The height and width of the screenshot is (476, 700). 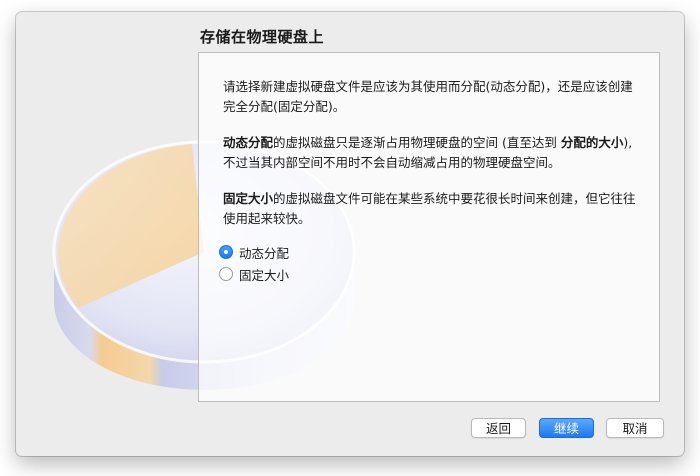 I want to click on page-title: 存储在物理硬盘上, so click(x=262, y=37).